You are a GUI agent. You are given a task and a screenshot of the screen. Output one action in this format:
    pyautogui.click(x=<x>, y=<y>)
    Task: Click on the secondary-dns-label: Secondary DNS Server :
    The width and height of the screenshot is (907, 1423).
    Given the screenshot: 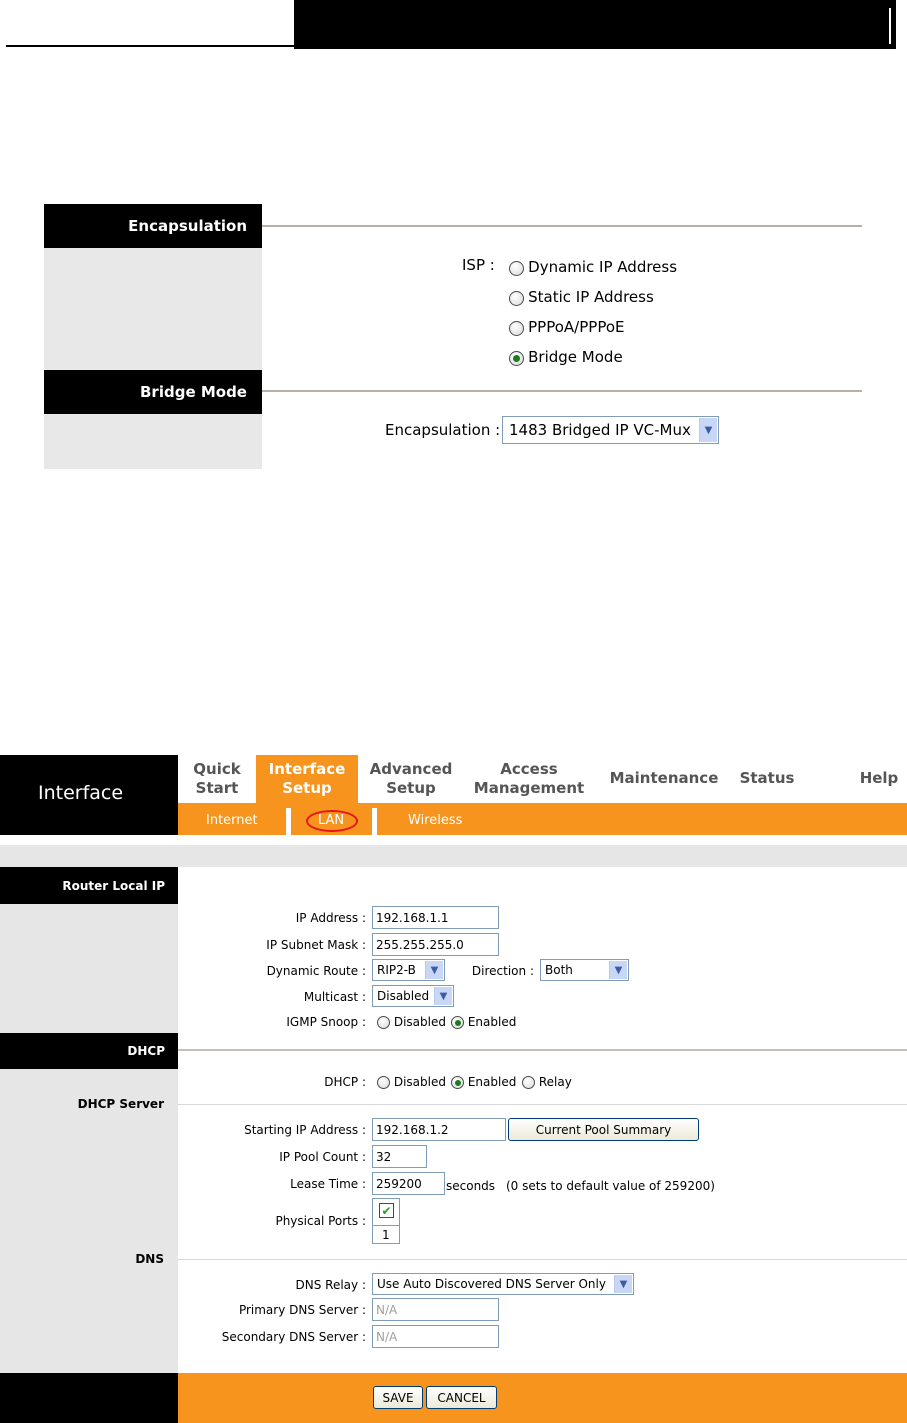 What is the action you would take?
    pyautogui.click(x=293, y=1337)
    